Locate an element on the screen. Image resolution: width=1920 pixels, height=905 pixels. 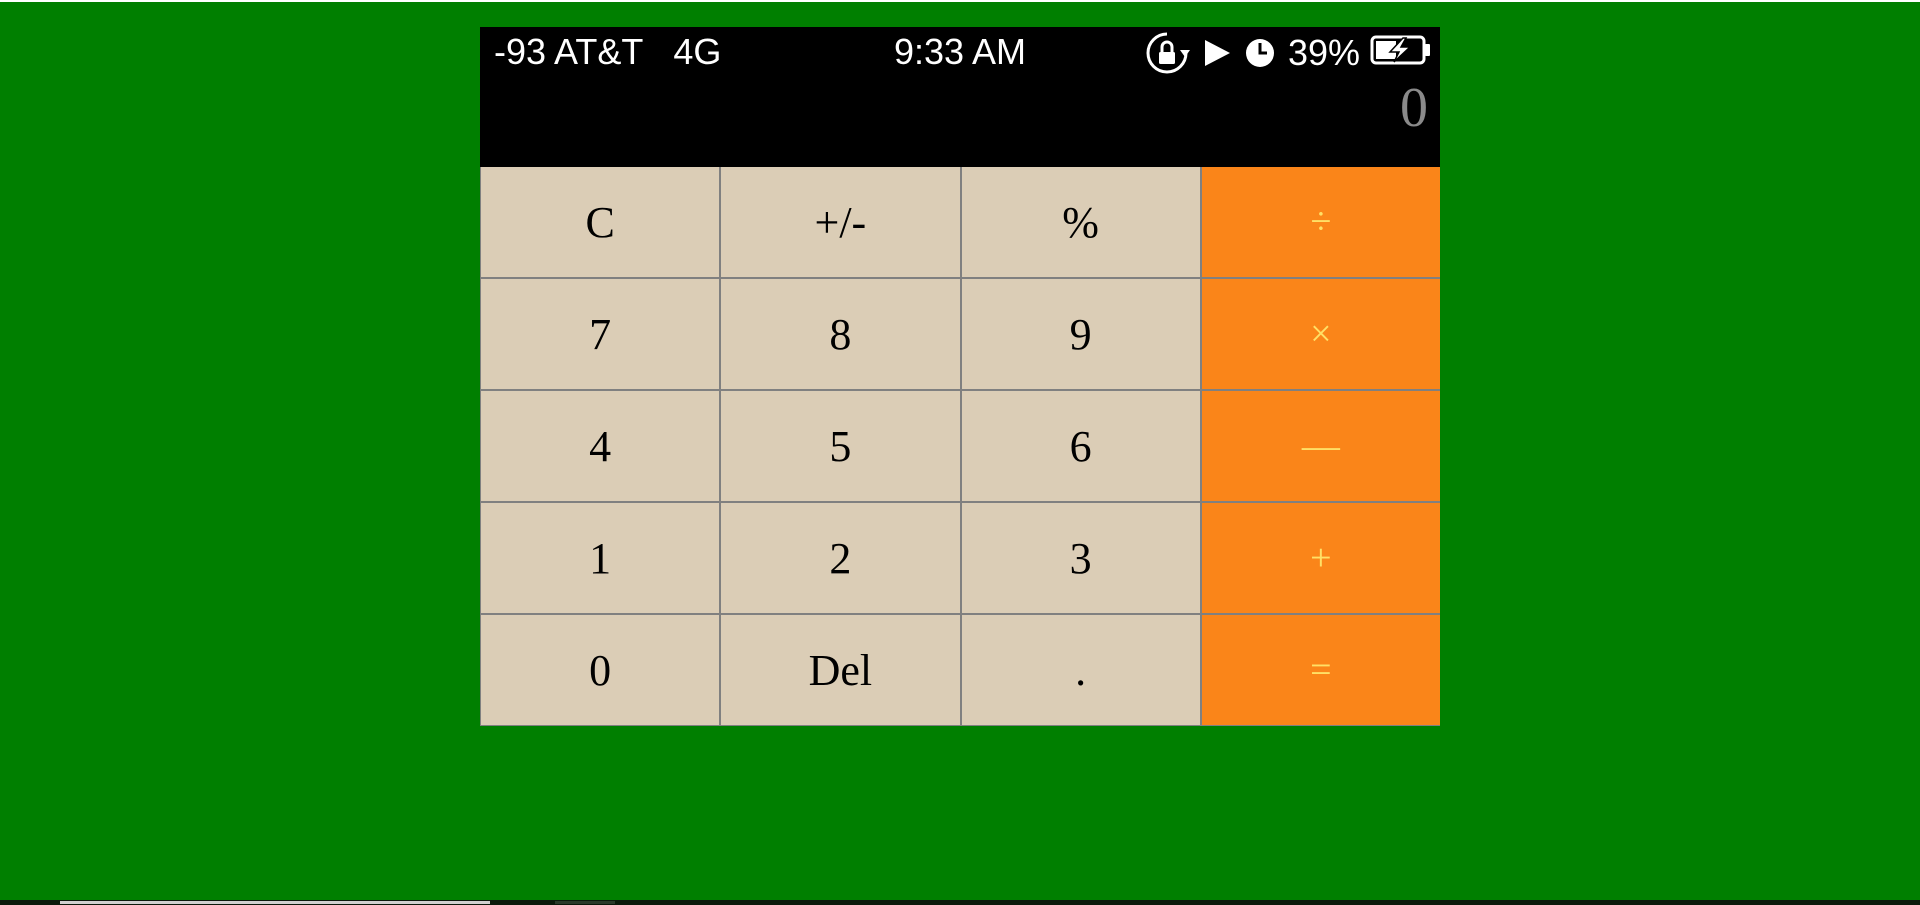
rotation-lock-icon is located at coordinates (1167, 53).